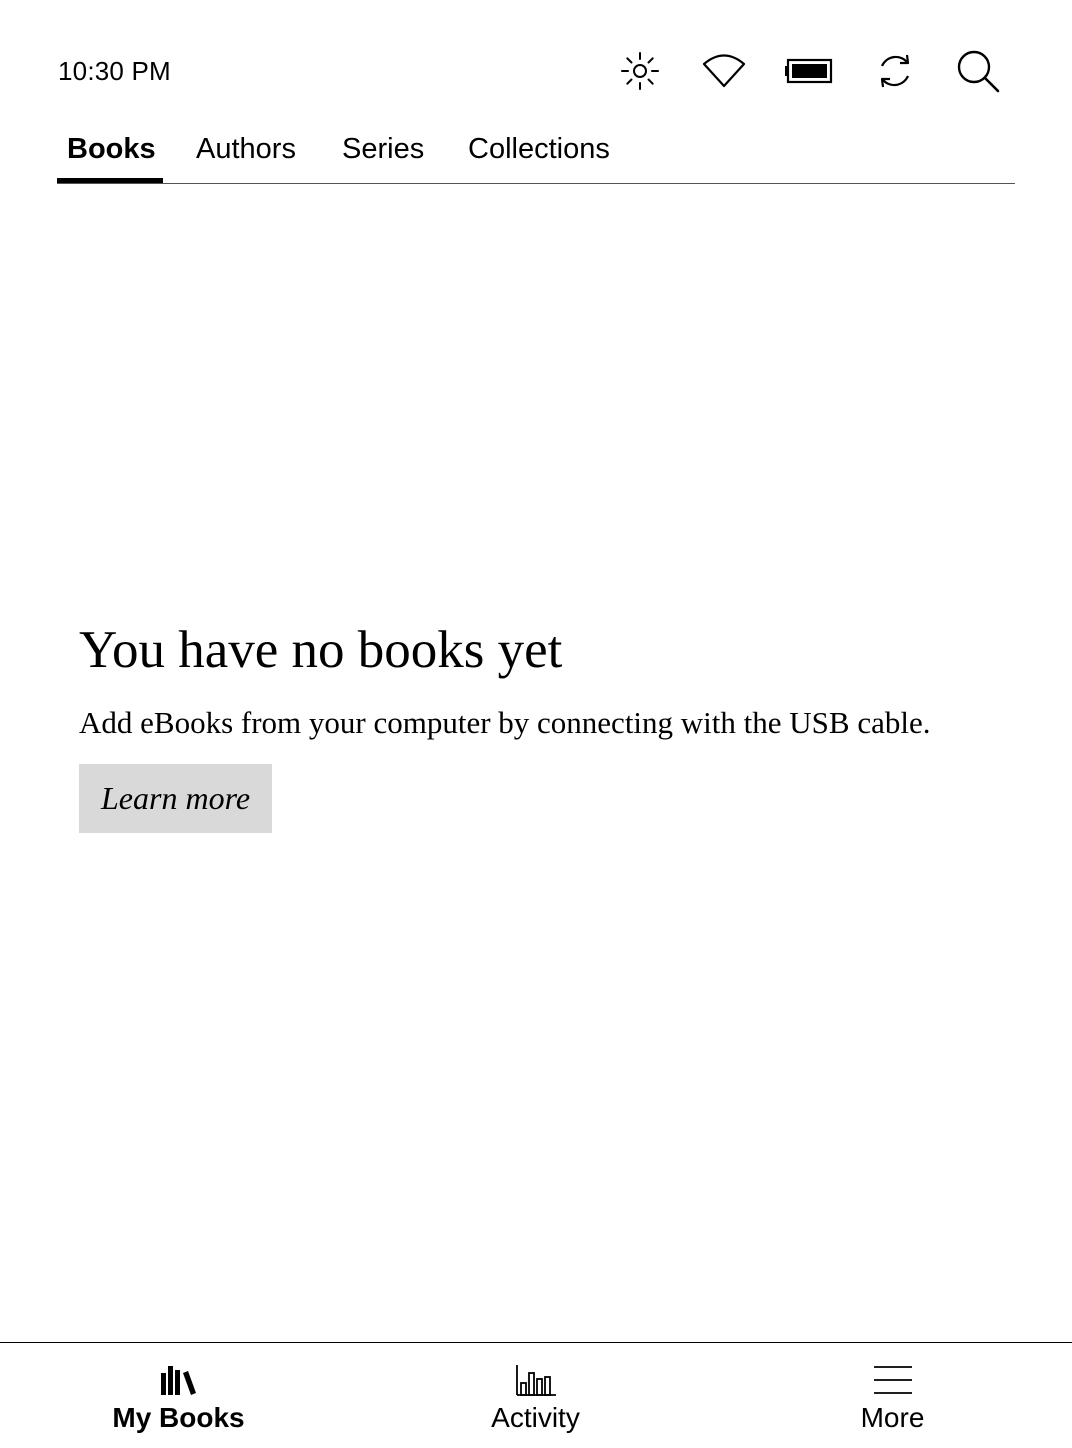 The image size is (1072, 1448). What do you see at coordinates (536, 60) in the screenshot?
I see `status-bar: 10:30 PM` at bounding box center [536, 60].